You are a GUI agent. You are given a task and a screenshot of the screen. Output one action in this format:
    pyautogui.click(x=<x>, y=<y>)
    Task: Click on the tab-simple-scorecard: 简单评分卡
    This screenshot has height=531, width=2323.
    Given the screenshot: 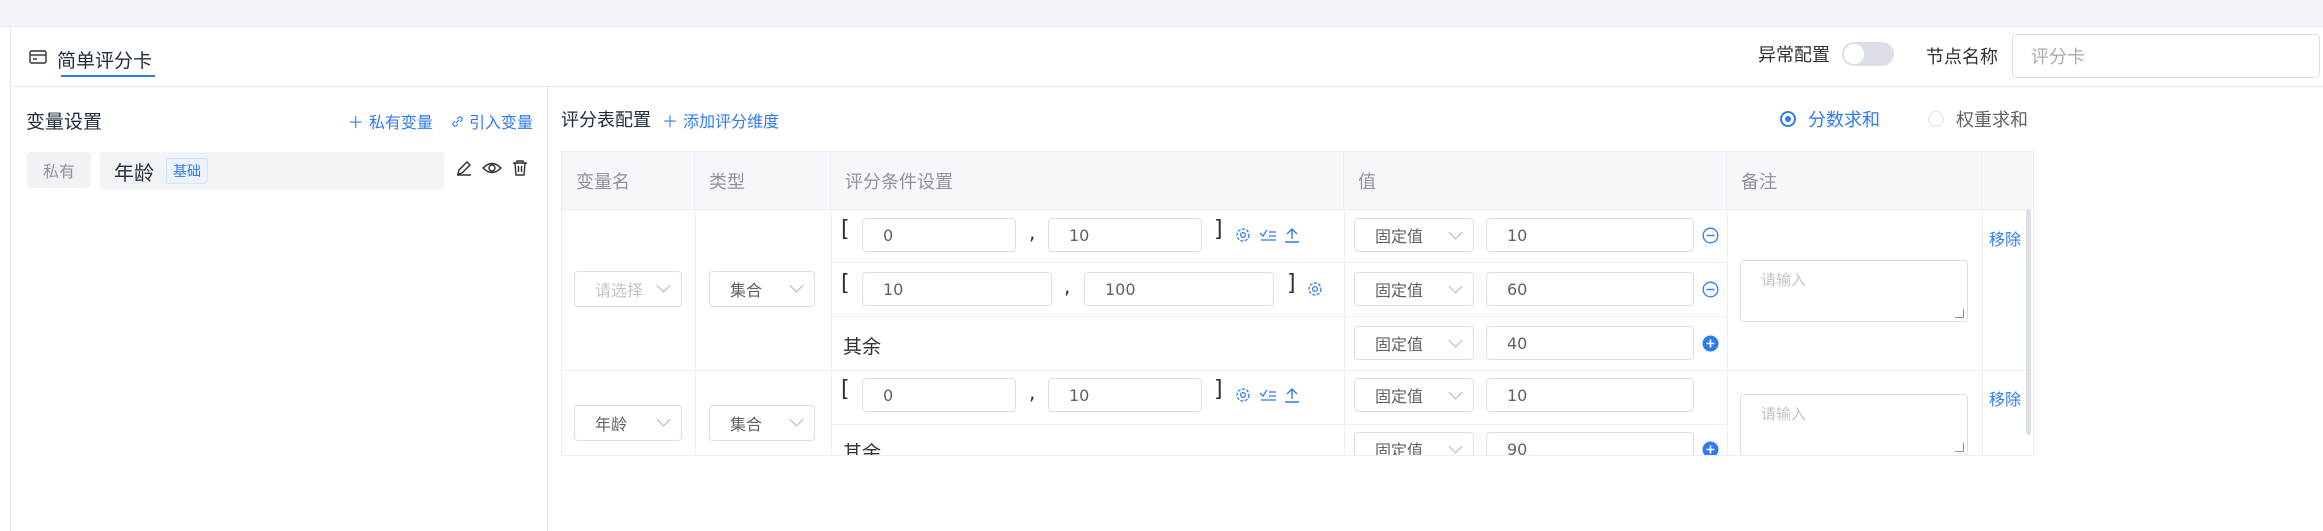 What is the action you would take?
    pyautogui.click(x=90, y=59)
    